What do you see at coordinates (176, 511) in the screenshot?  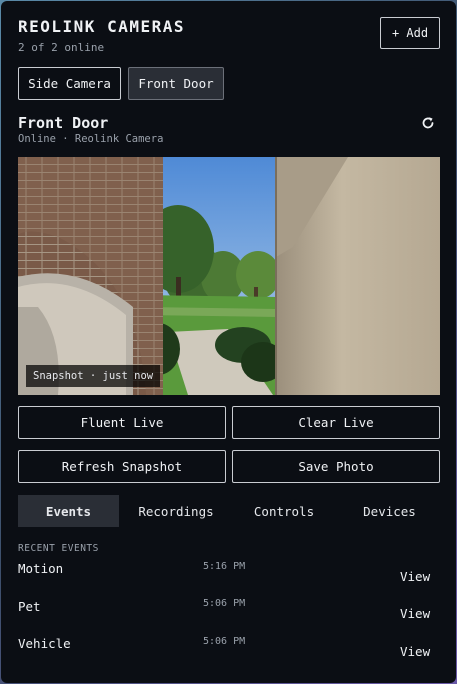 I see `tab-recordings: Recordings` at bounding box center [176, 511].